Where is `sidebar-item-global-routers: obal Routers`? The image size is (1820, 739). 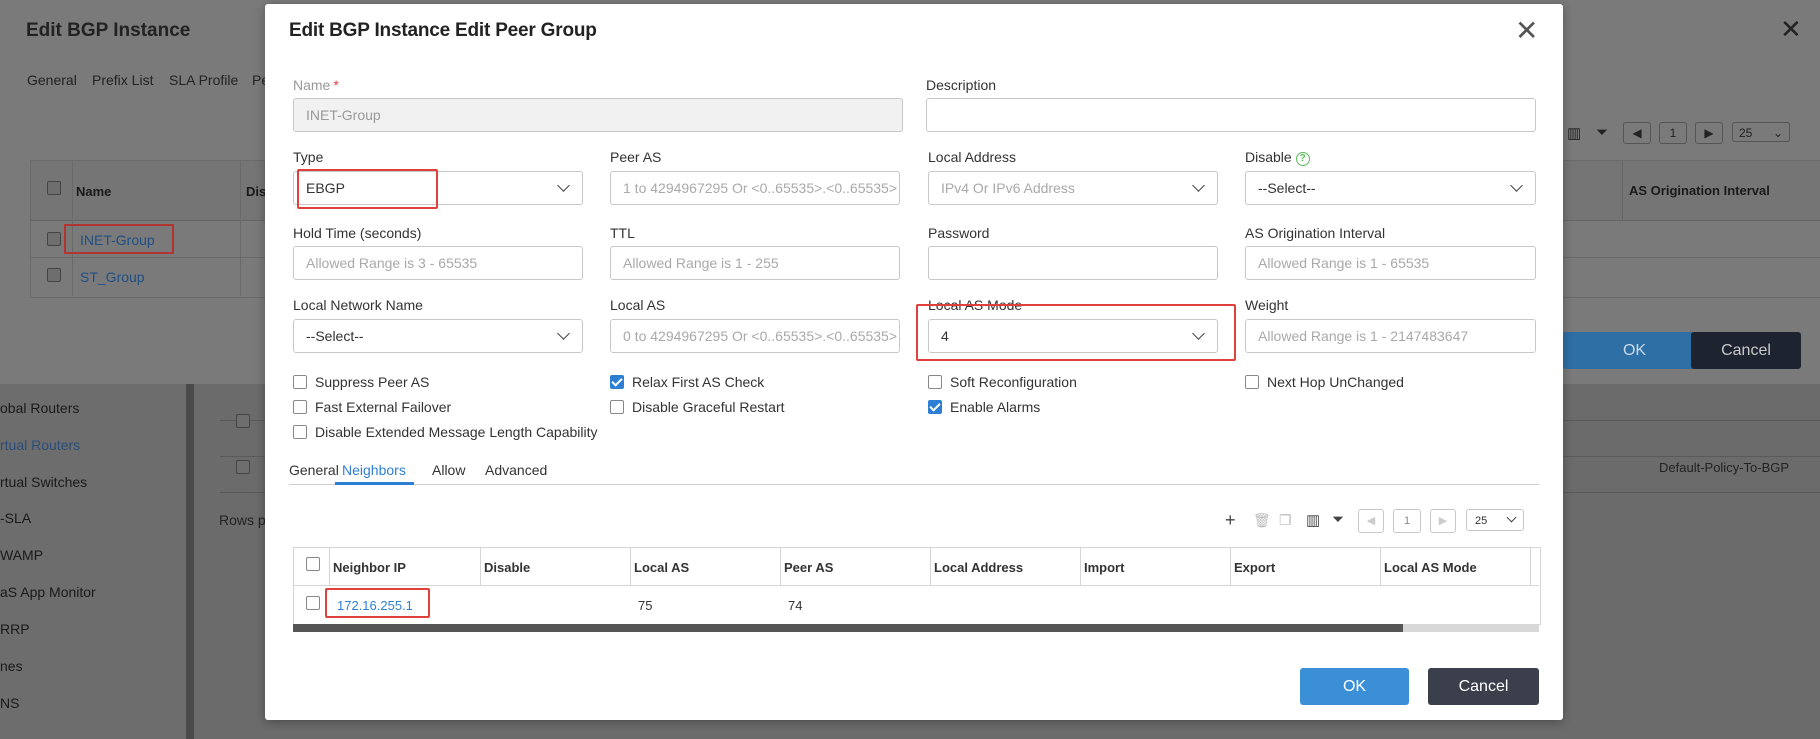
sidebar-item-global-routers: obal Routers is located at coordinates (39, 408).